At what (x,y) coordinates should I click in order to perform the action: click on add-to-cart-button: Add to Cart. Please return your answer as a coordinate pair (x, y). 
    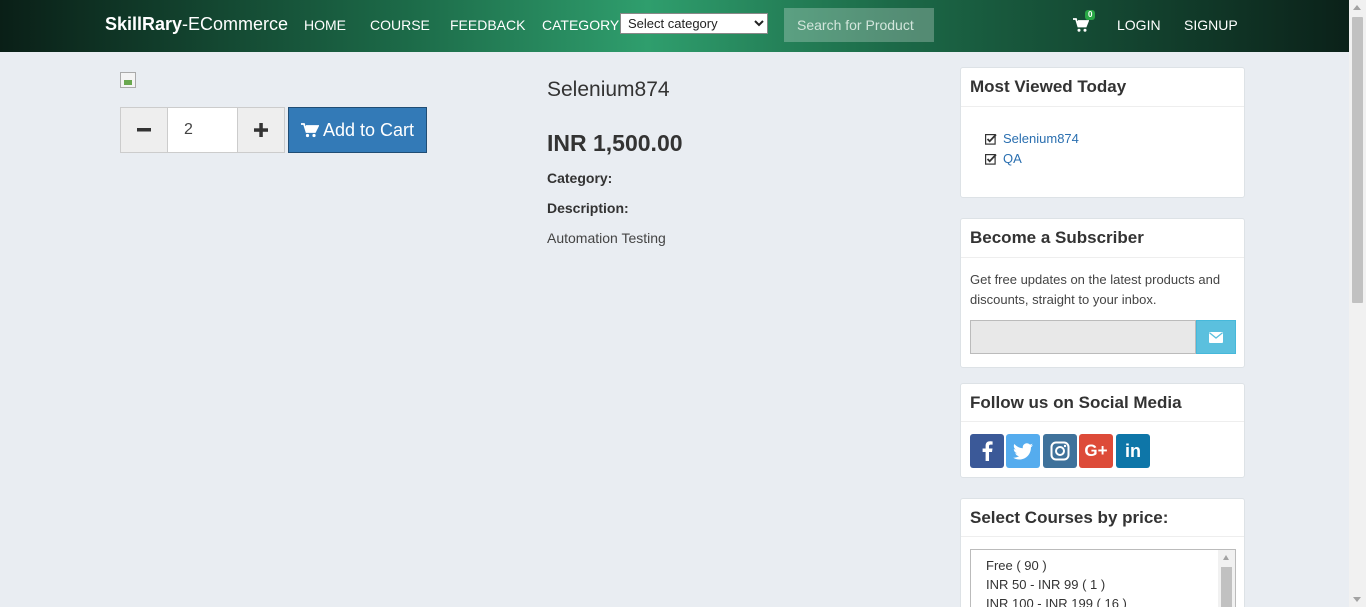
    Looking at the image, I should click on (357, 130).